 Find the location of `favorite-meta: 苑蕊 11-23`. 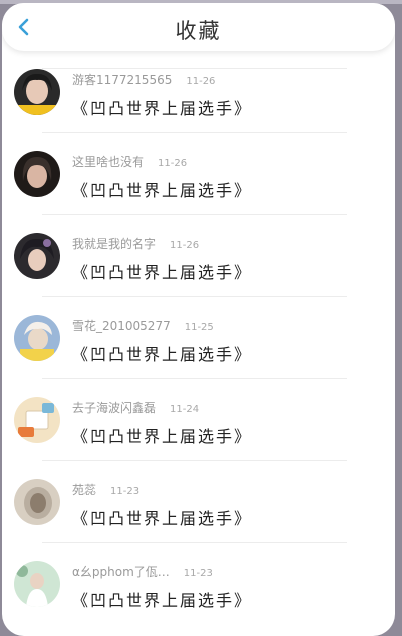

favorite-meta: 苑蕊 11-23 is located at coordinates (105, 489).